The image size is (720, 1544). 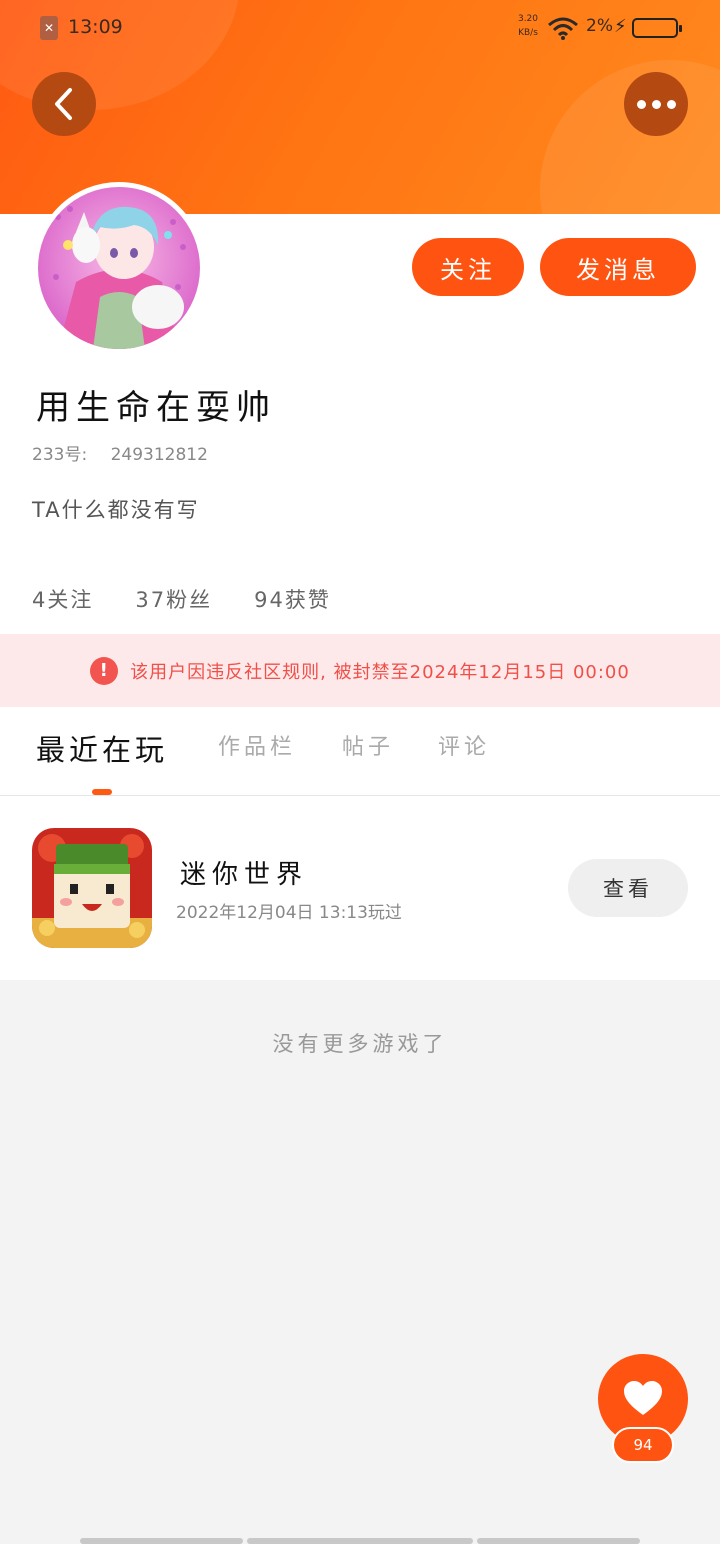 What do you see at coordinates (563, 30) in the screenshot?
I see `wifi-icon` at bounding box center [563, 30].